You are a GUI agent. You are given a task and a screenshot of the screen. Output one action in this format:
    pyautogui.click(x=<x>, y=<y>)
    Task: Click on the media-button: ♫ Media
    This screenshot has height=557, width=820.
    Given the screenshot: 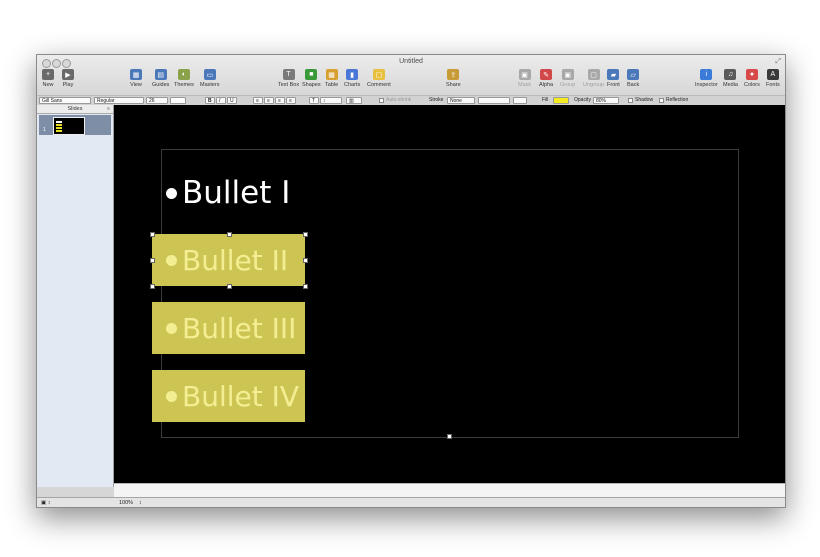 What is the action you would take?
    pyautogui.click(x=730, y=78)
    